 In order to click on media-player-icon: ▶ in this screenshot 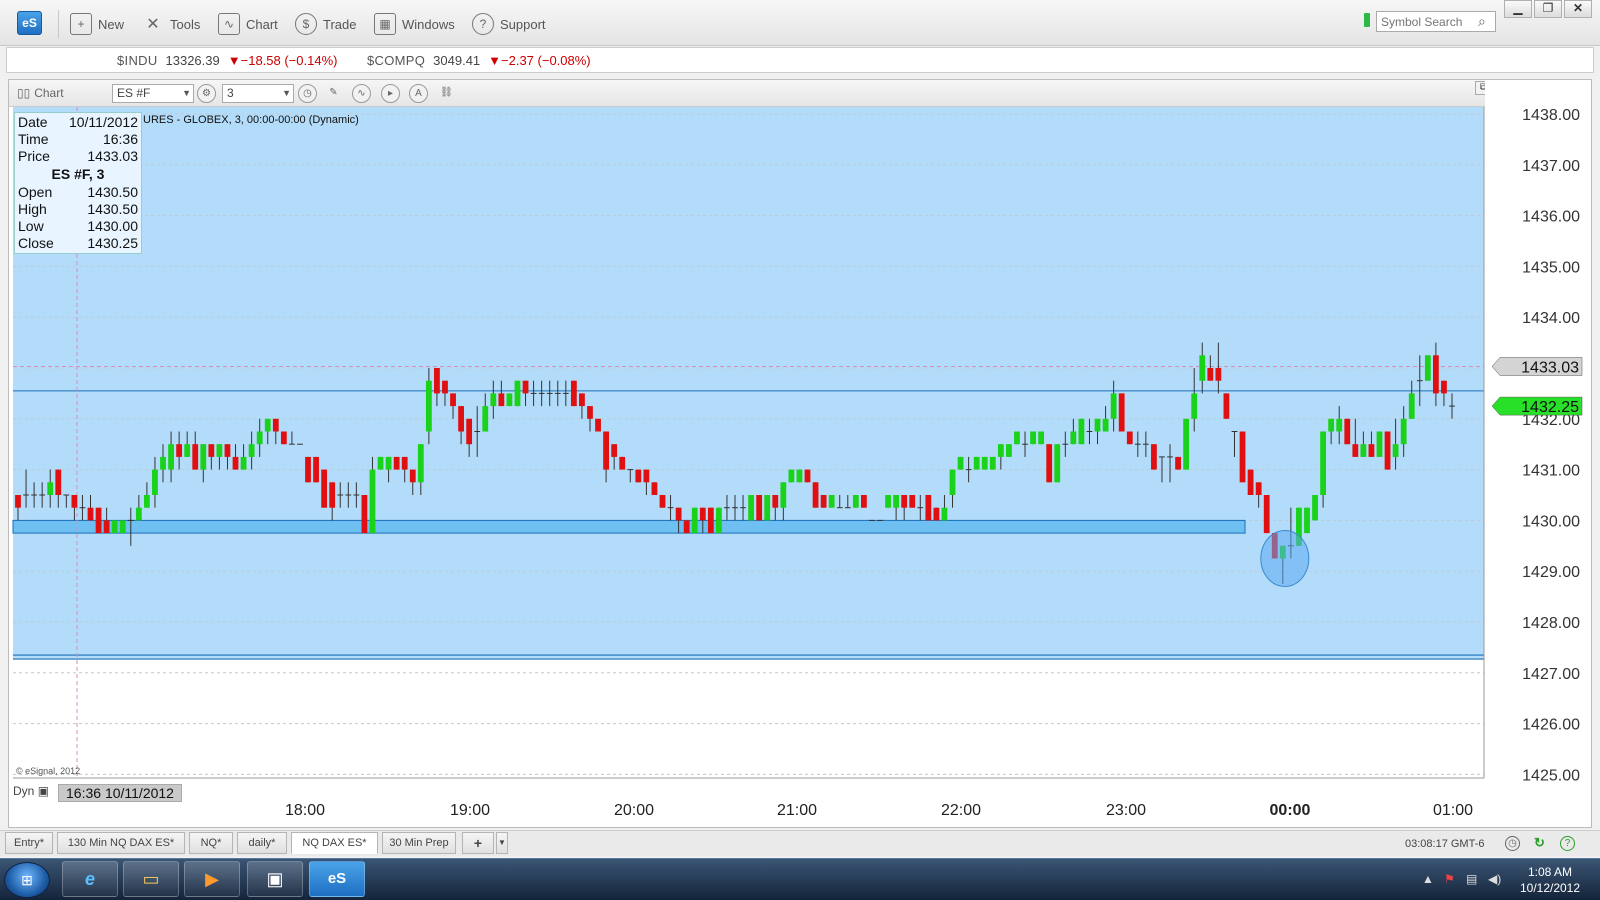, I will do `click(212, 879)`.